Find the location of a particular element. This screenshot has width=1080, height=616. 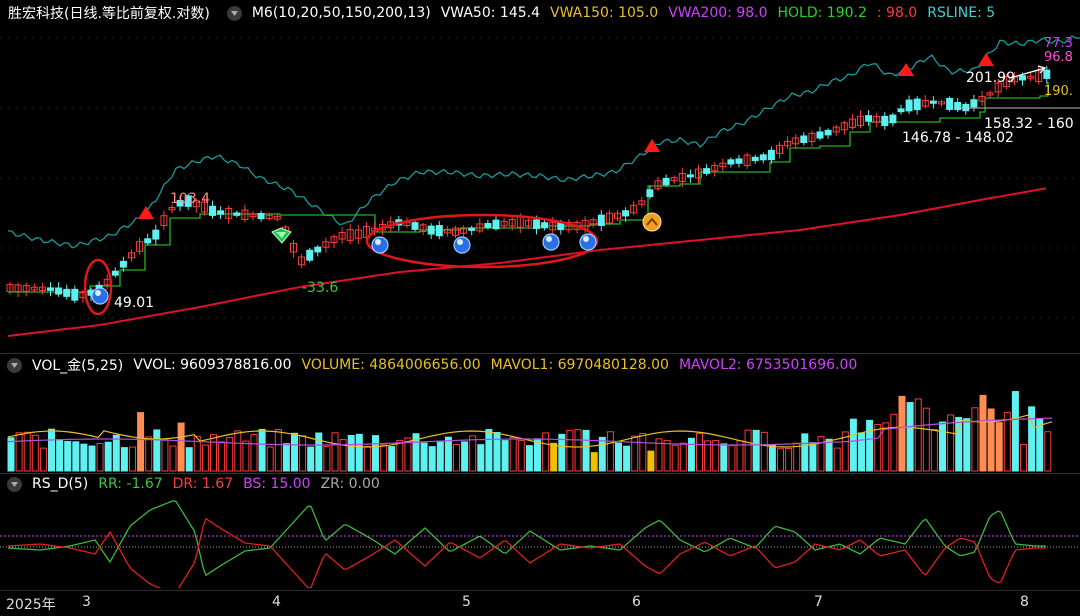

mavol1-curve is located at coordinates (530, 431).